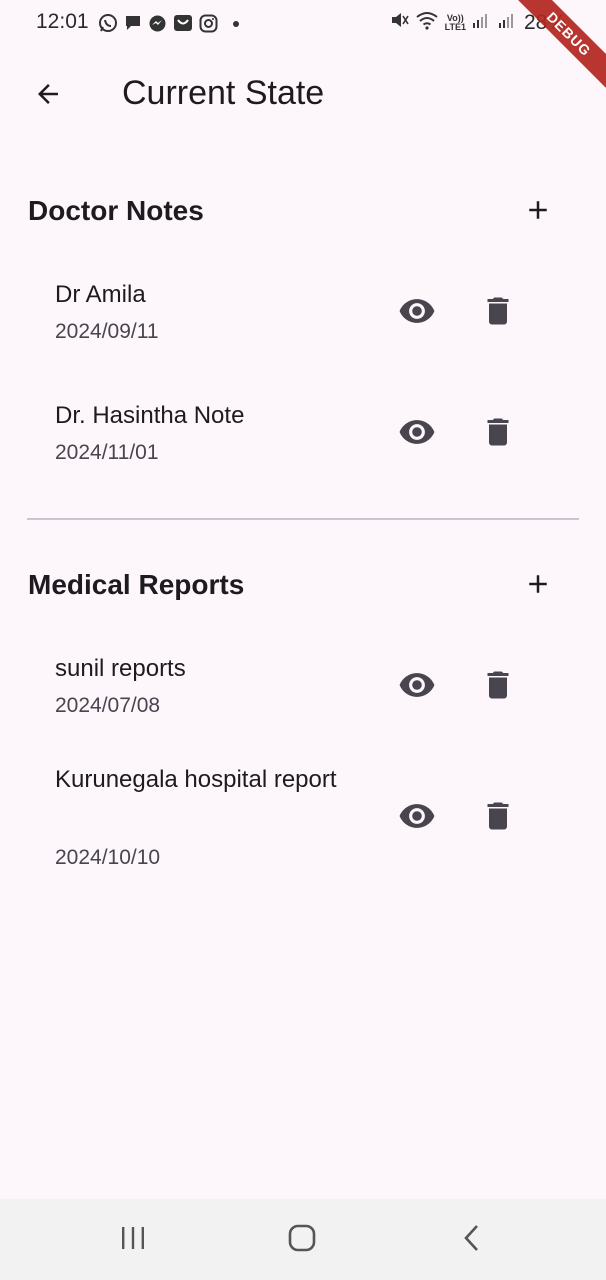  I want to click on home-button, so click(302, 1240).